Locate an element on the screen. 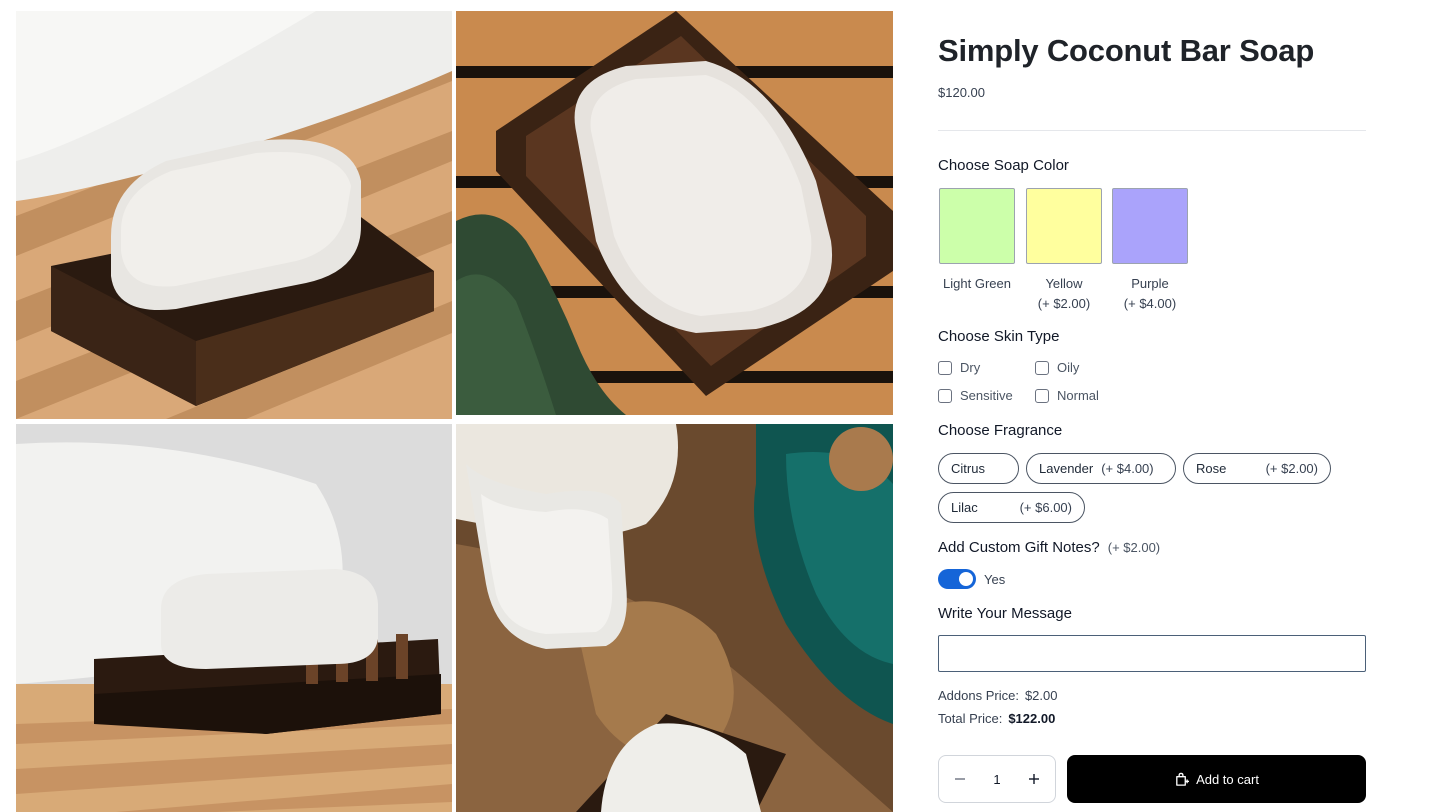  fragrance-option-extra-price: (+ $4.00) is located at coordinates (1127, 468).